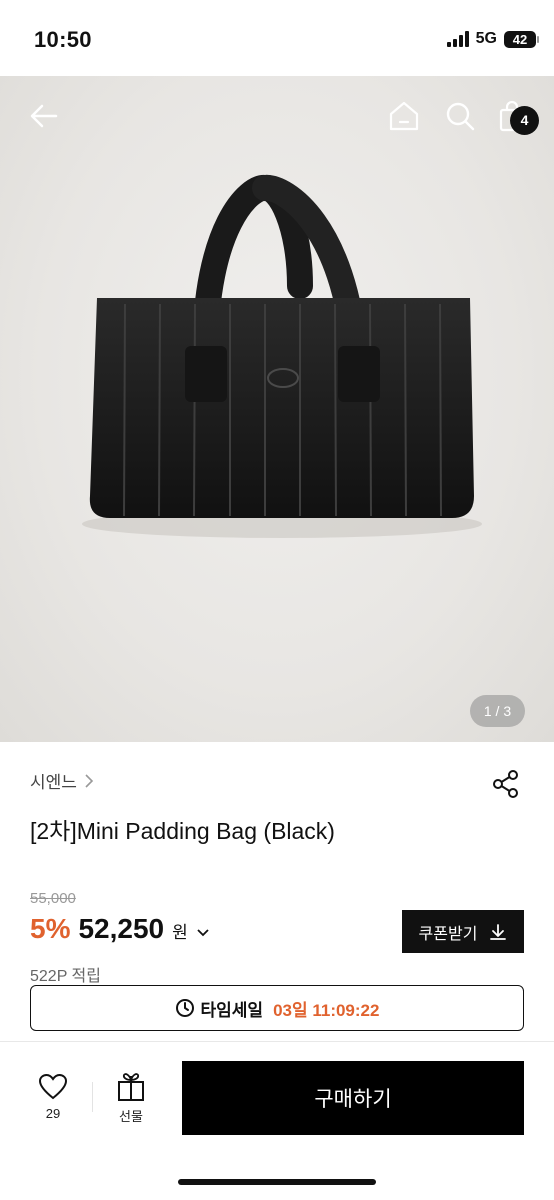  What do you see at coordinates (53, 782) in the screenshot?
I see `brand-name: 시엔느` at bounding box center [53, 782].